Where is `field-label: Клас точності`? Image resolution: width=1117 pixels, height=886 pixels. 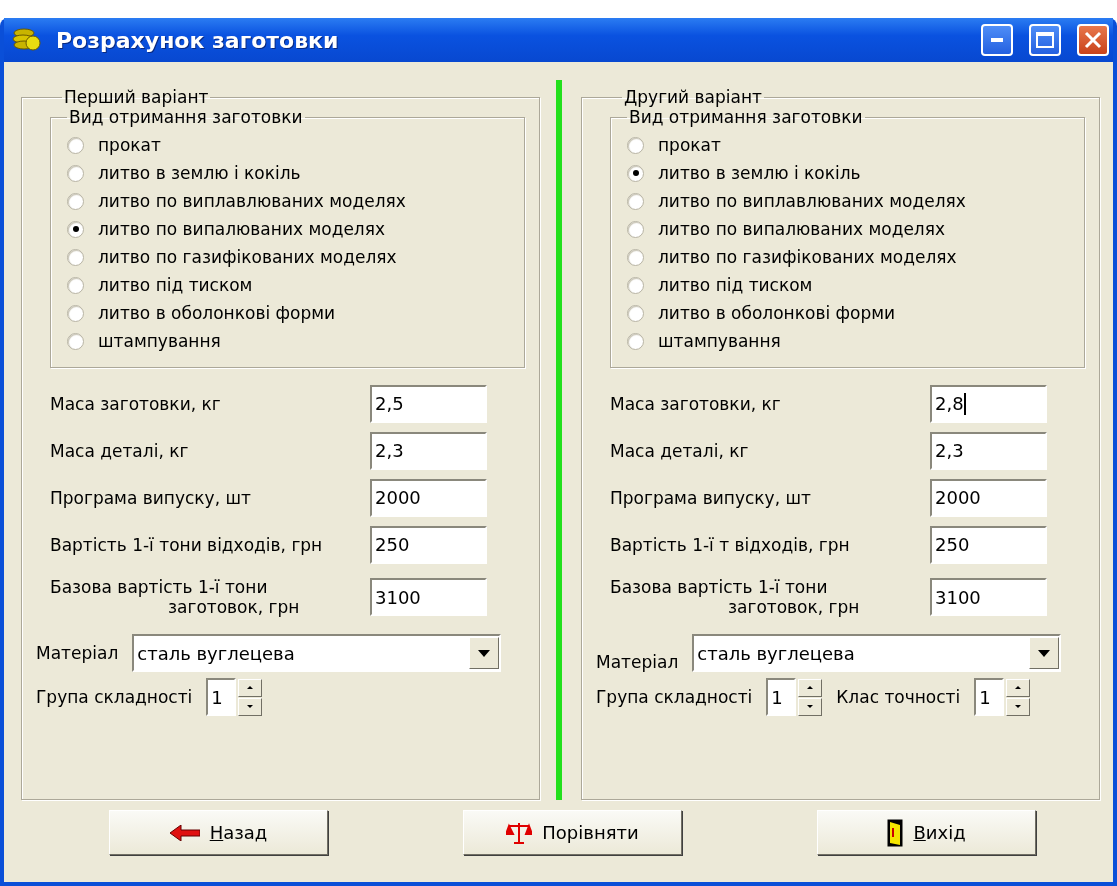 field-label: Клас точності is located at coordinates (898, 697).